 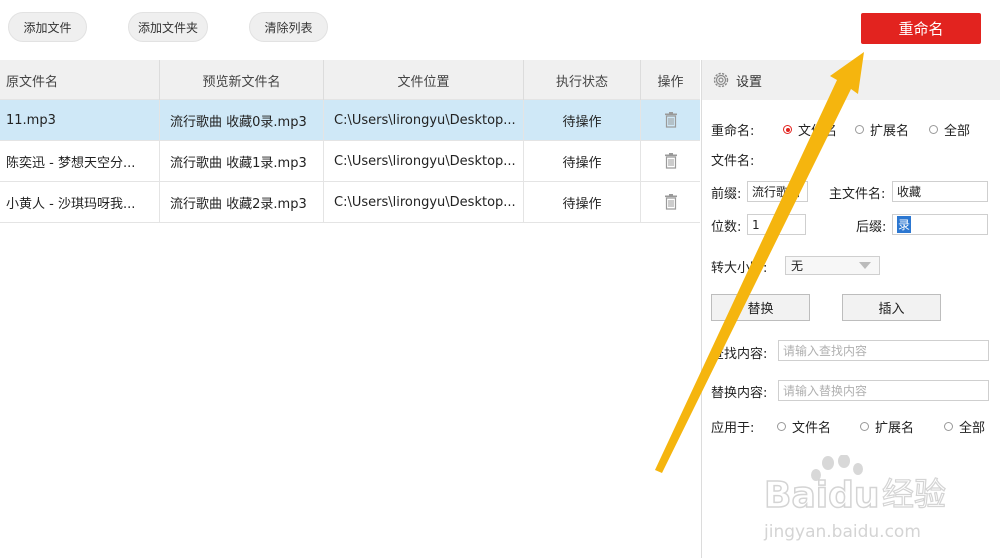 I want to click on col-original-name: 原文件名, so click(x=80, y=80).